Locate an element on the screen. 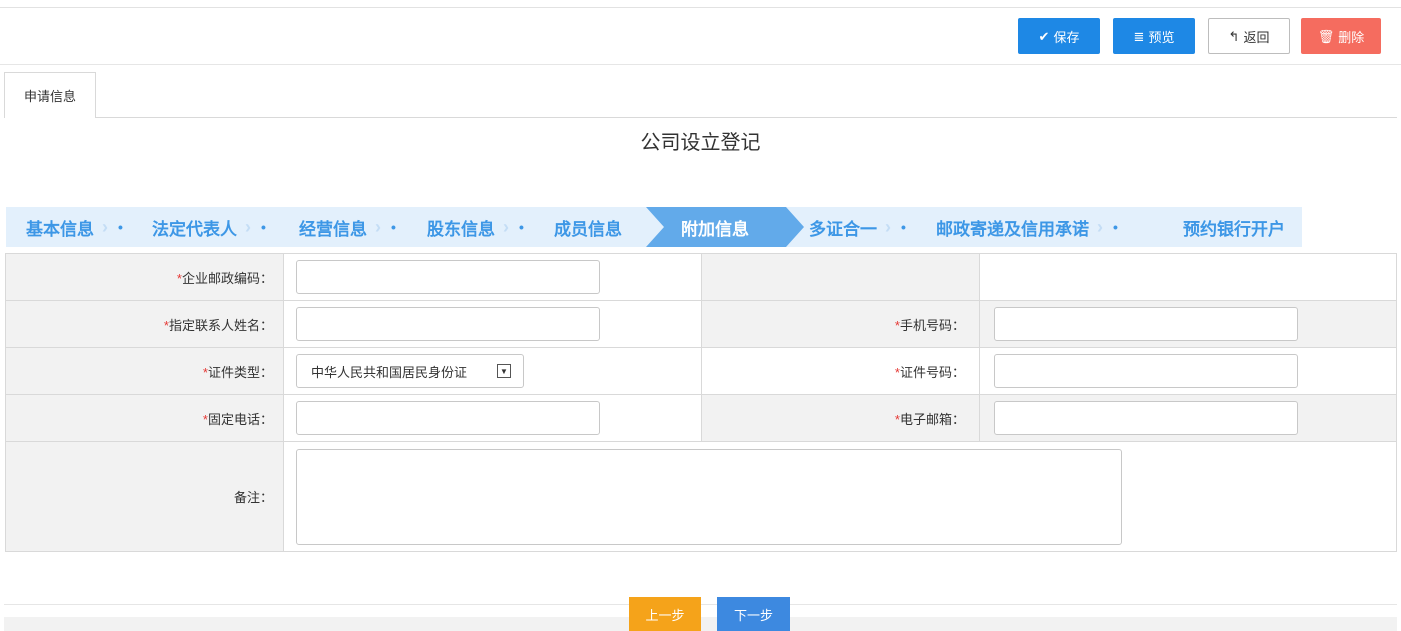  id-type-select: 中华人民共和国居民身份证 ▼ is located at coordinates (410, 371).